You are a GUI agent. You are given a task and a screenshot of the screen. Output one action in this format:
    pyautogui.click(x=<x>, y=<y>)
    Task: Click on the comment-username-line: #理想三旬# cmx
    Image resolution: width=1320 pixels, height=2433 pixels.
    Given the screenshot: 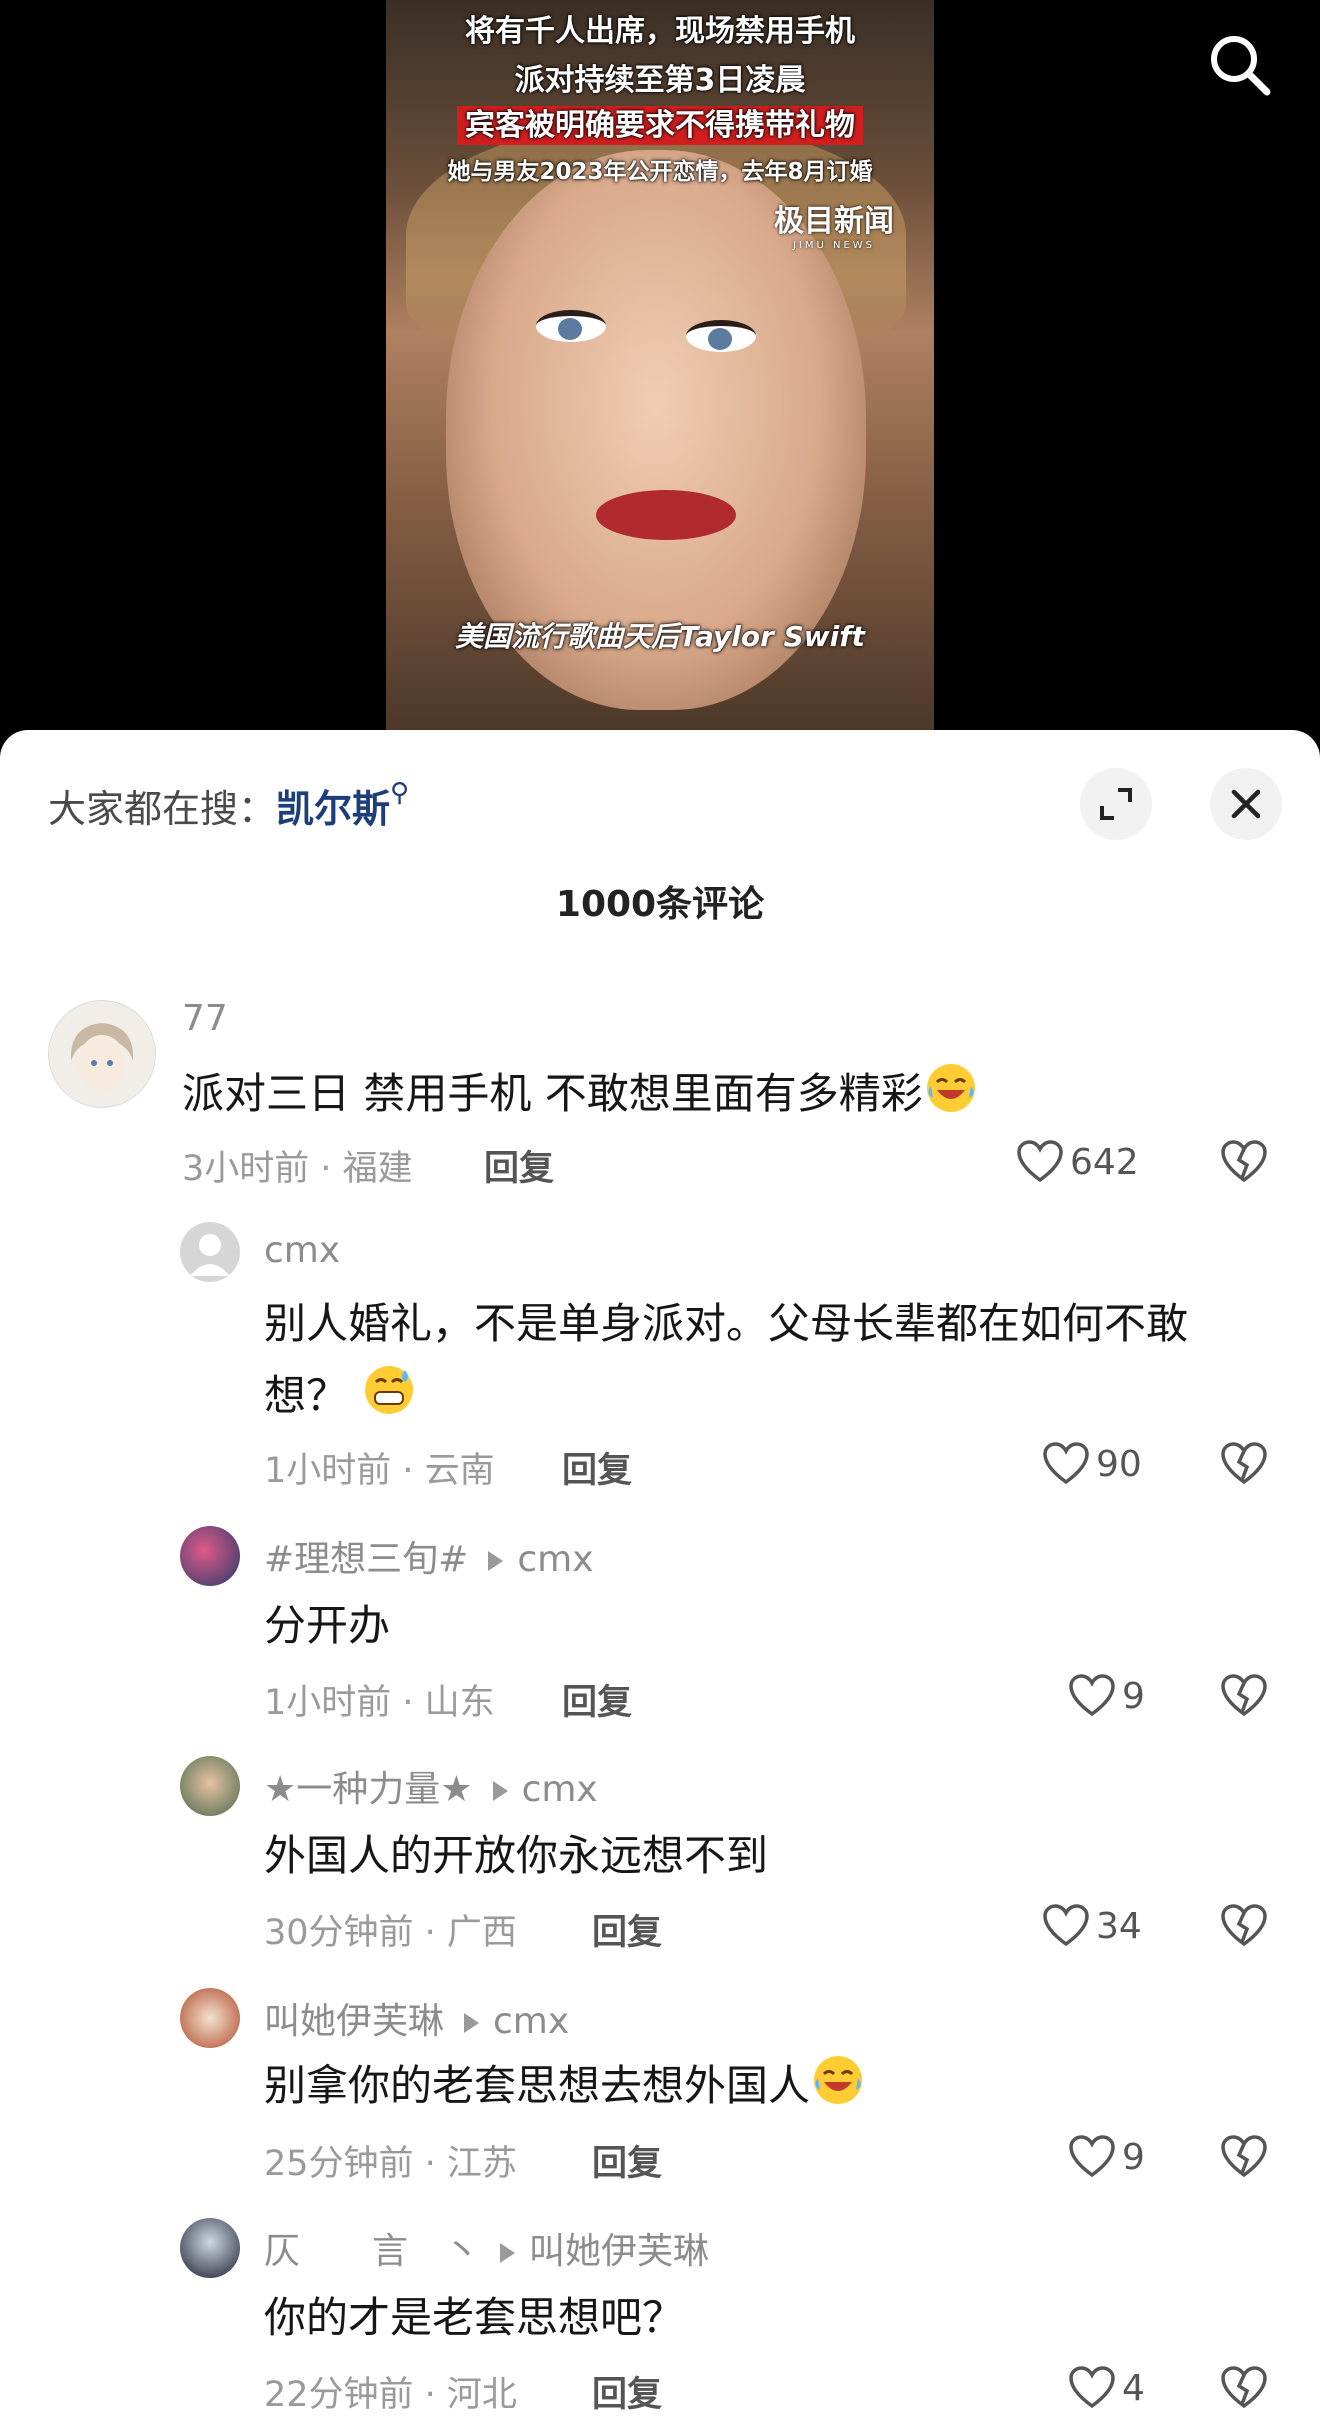 What is the action you would take?
    pyautogui.click(x=429, y=1556)
    